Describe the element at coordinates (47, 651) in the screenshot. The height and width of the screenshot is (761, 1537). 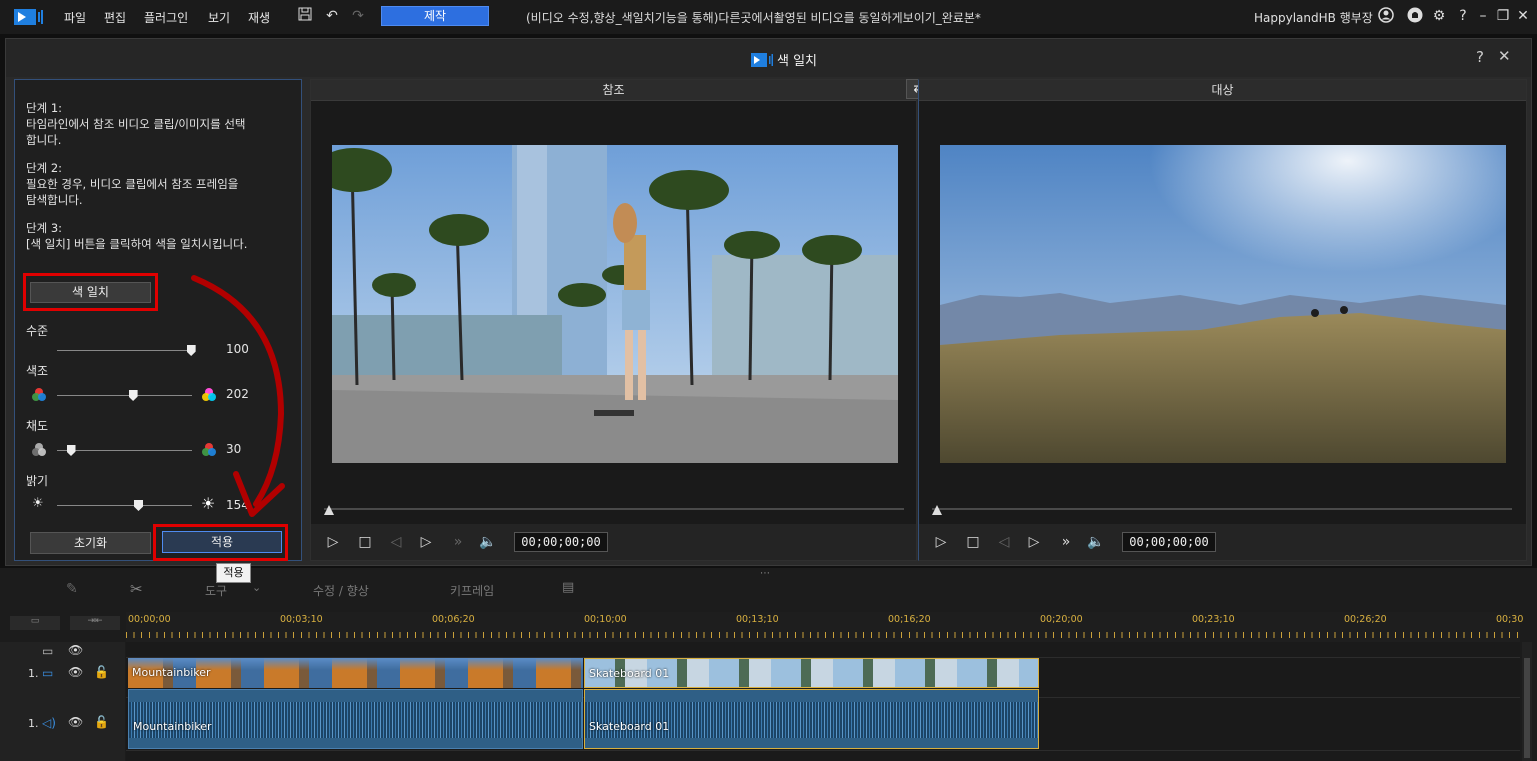
I see `timeline-view-icon: ▭` at that location.